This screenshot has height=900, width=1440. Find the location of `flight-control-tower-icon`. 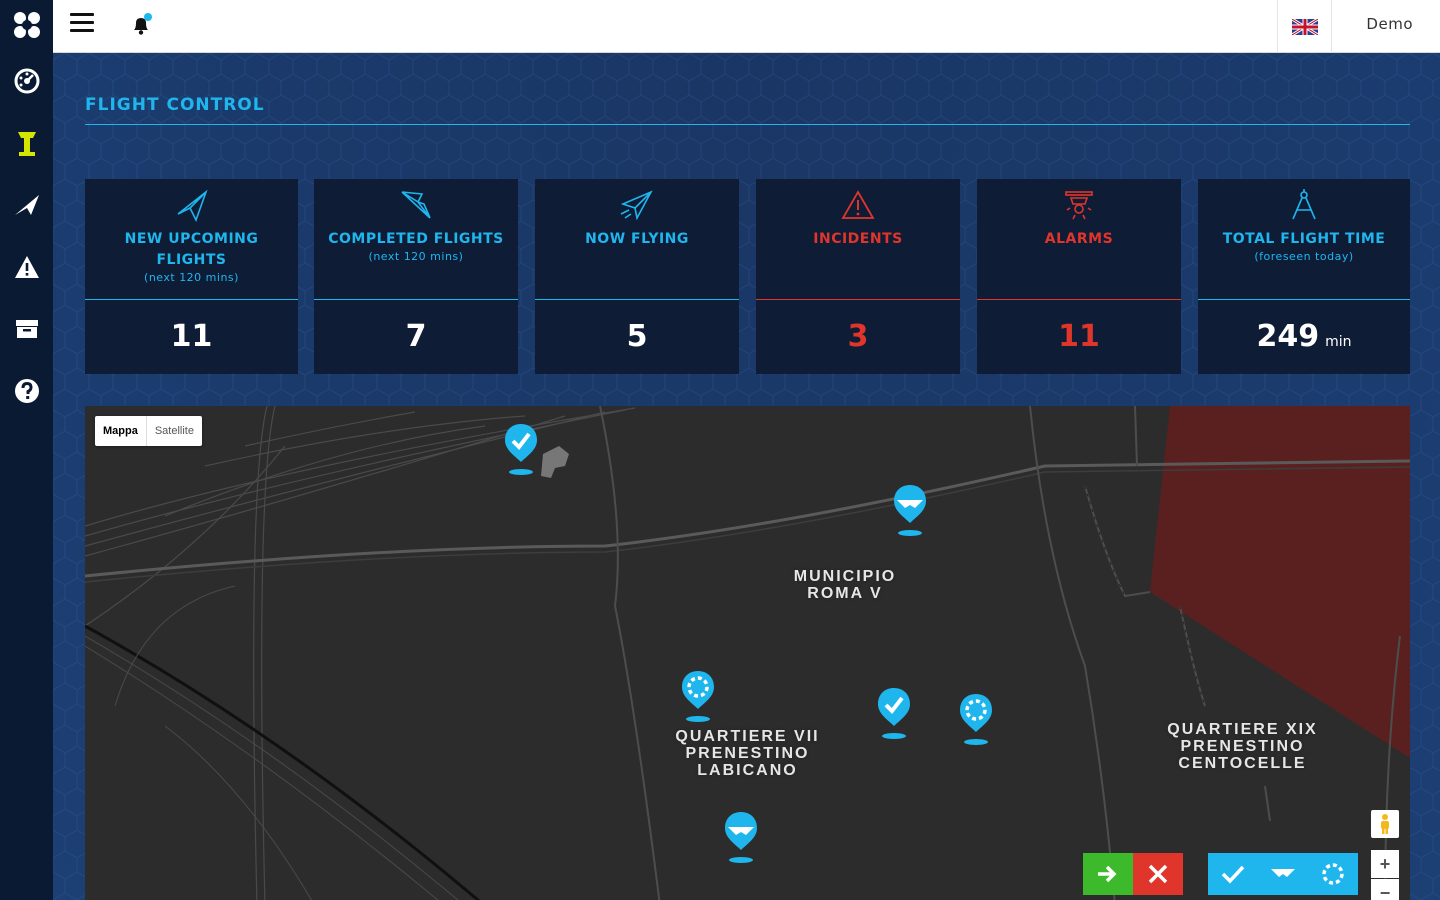

flight-control-tower-icon is located at coordinates (26, 144).